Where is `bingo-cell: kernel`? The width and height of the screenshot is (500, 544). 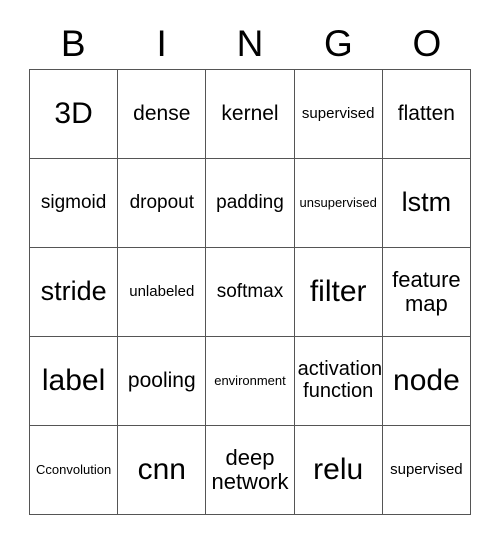
bingo-cell: kernel is located at coordinates (250, 114).